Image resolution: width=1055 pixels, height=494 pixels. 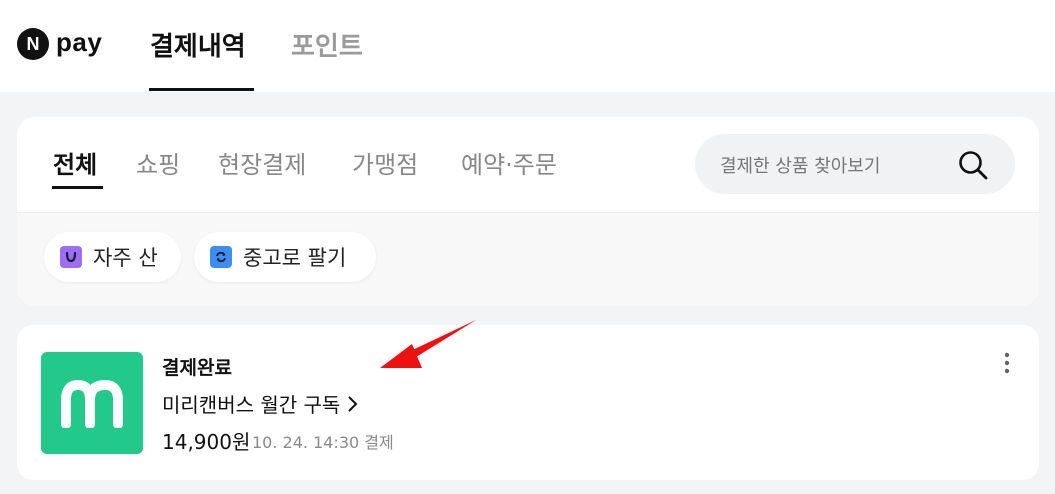 What do you see at coordinates (262, 162) in the screenshot?
I see `category-tab-onsite-payment: 현장결제` at bounding box center [262, 162].